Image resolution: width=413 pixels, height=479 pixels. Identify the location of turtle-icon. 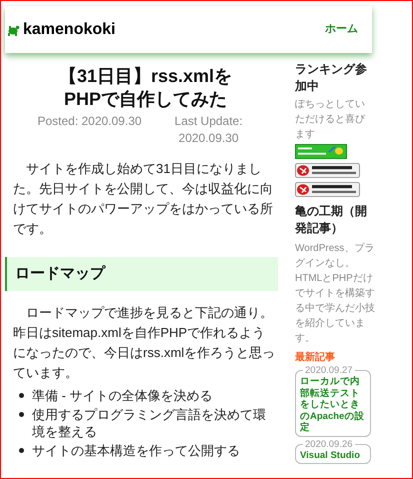
(13, 29).